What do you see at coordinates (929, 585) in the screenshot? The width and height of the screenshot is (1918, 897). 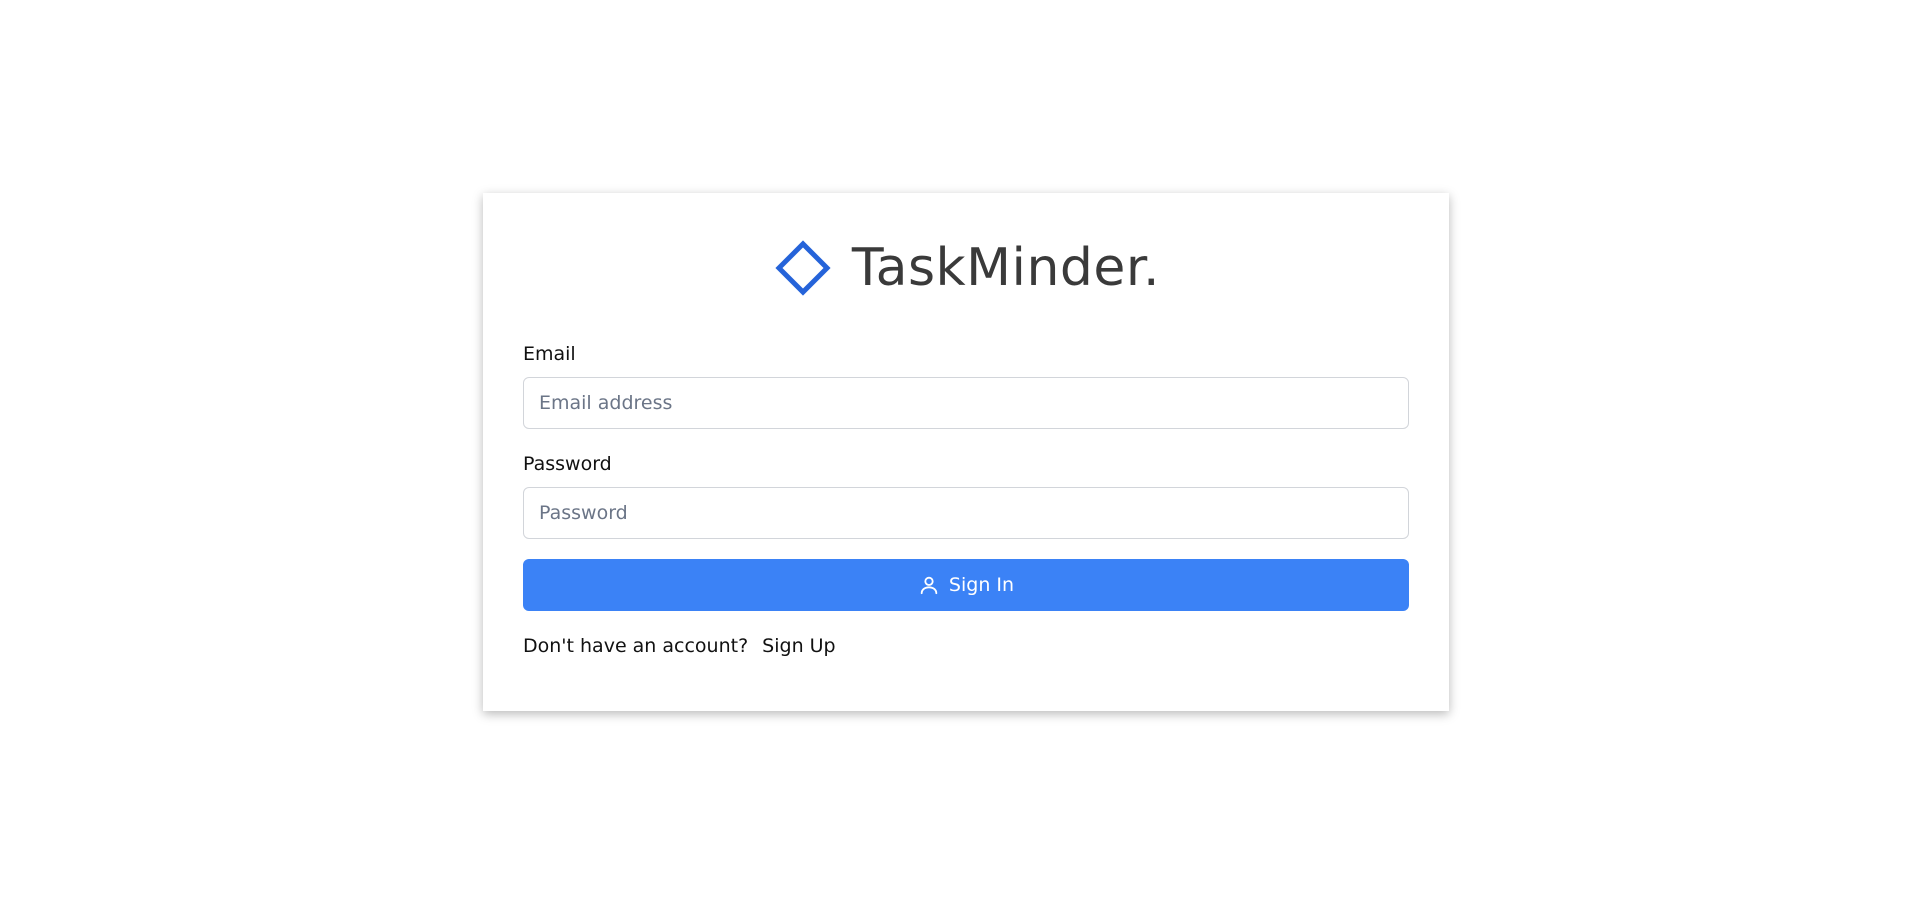 I see `user-icon` at bounding box center [929, 585].